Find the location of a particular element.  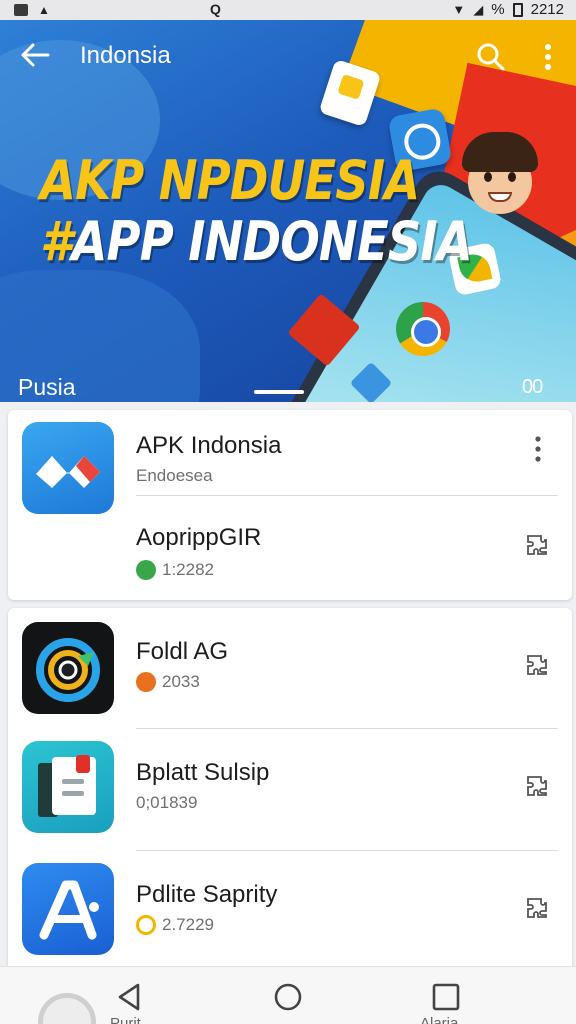

app-name: Bplatt Sulsip is located at coordinates (203, 772).